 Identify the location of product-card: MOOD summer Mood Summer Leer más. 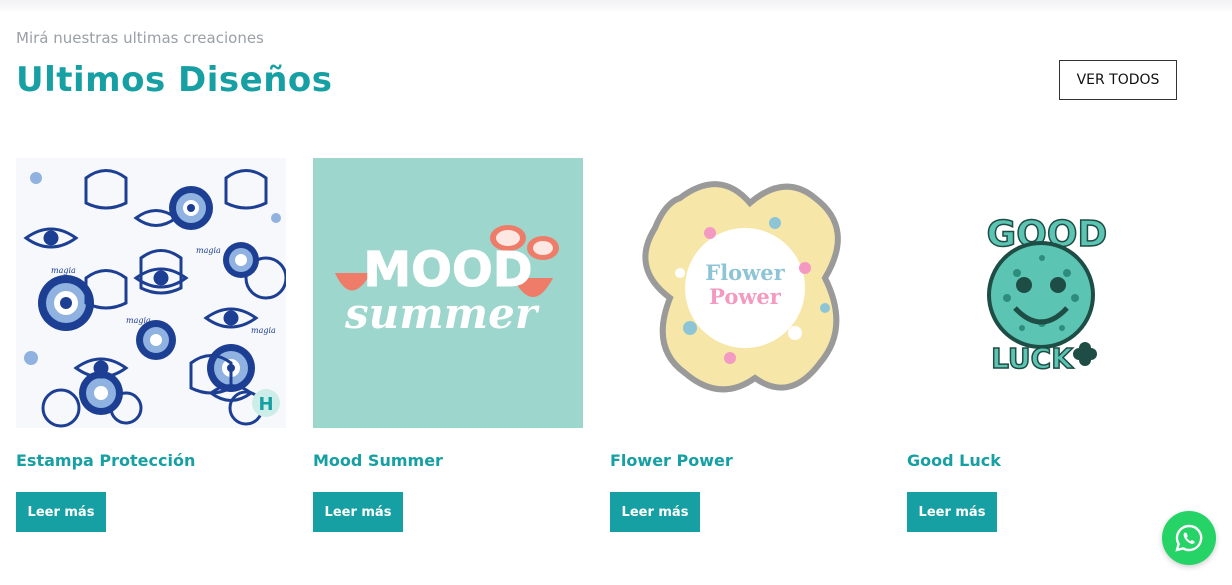
(448, 345).